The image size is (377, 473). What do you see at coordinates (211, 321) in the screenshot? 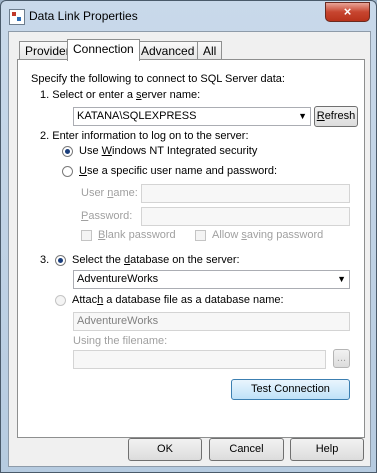
I see `attach-name-input: AdventureWorks` at bounding box center [211, 321].